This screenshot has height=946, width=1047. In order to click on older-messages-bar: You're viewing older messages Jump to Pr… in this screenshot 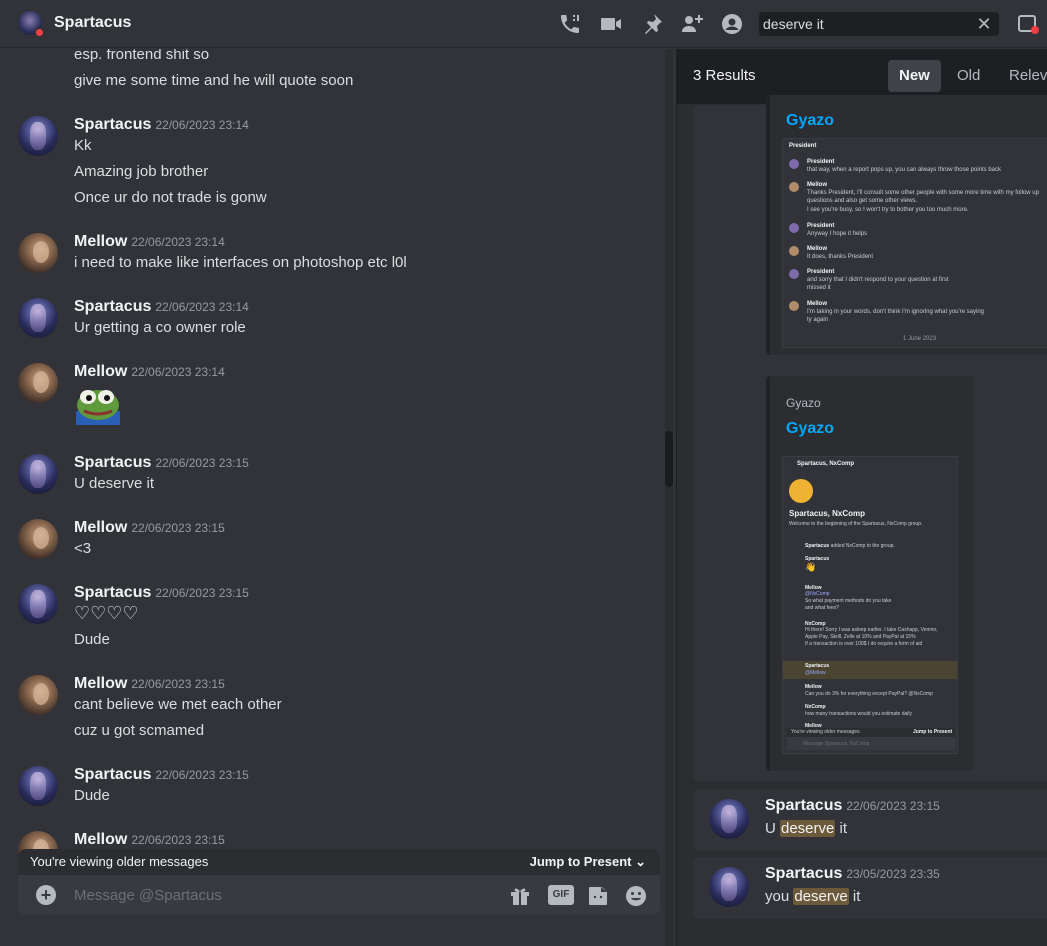, I will do `click(339, 862)`.